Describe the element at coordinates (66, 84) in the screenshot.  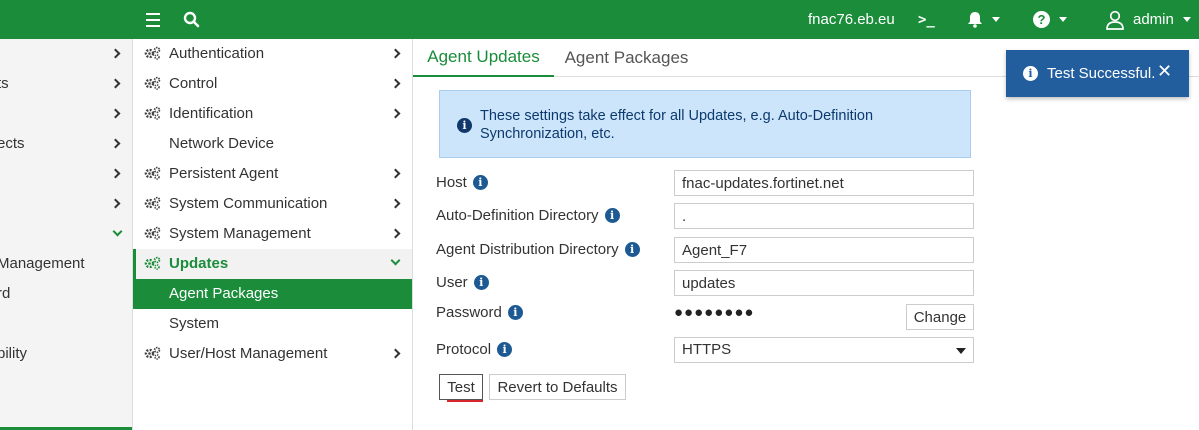
I see `primary-nav-item: ts` at that location.